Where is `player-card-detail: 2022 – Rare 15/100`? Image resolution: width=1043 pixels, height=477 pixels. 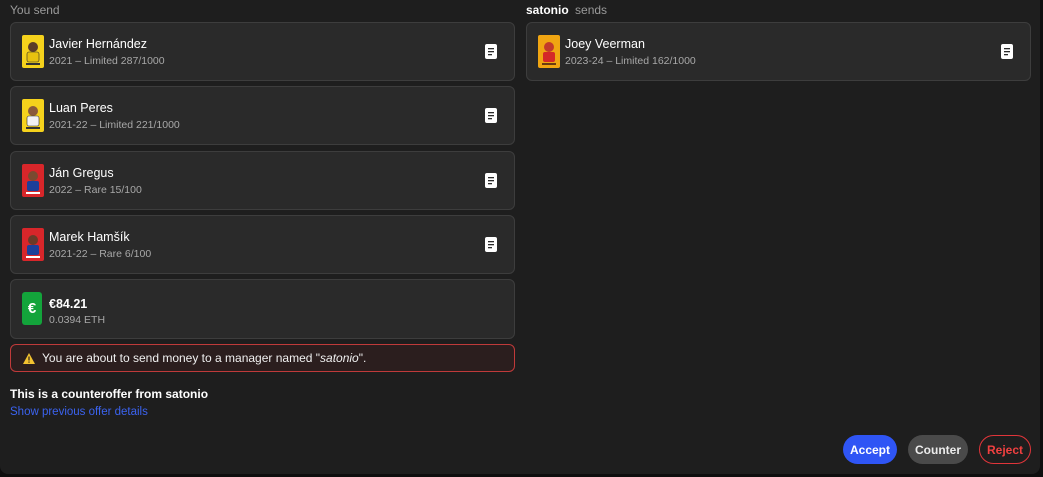
player-card-detail: 2022 – Rare 15/100 is located at coordinates (95, 190).